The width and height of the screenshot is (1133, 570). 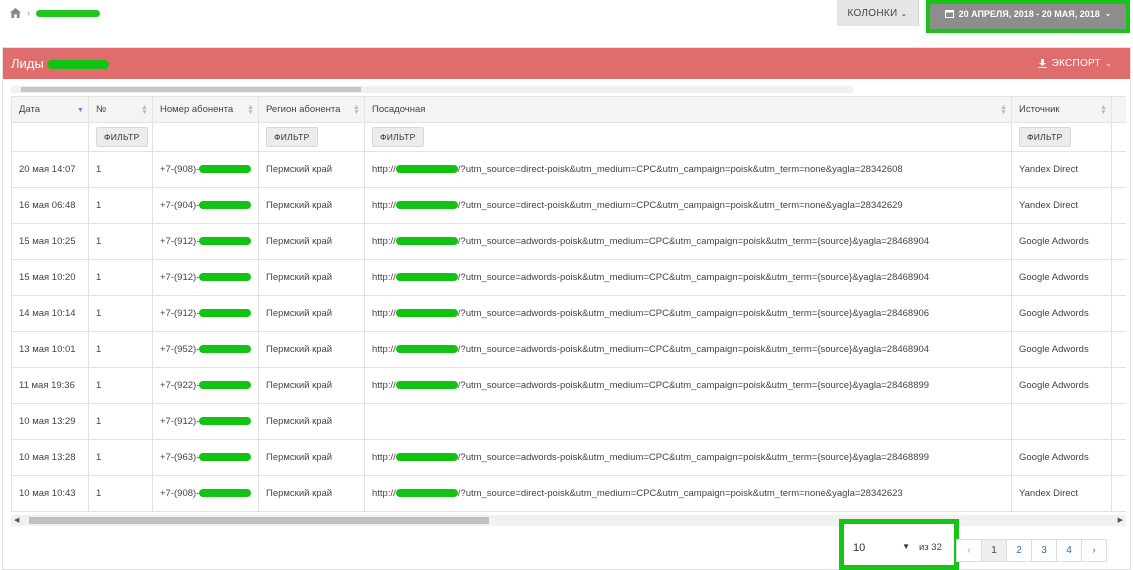 I want to click on pagination: ‹ 1 2 3 4 ›, so click(x=1031, y=550).